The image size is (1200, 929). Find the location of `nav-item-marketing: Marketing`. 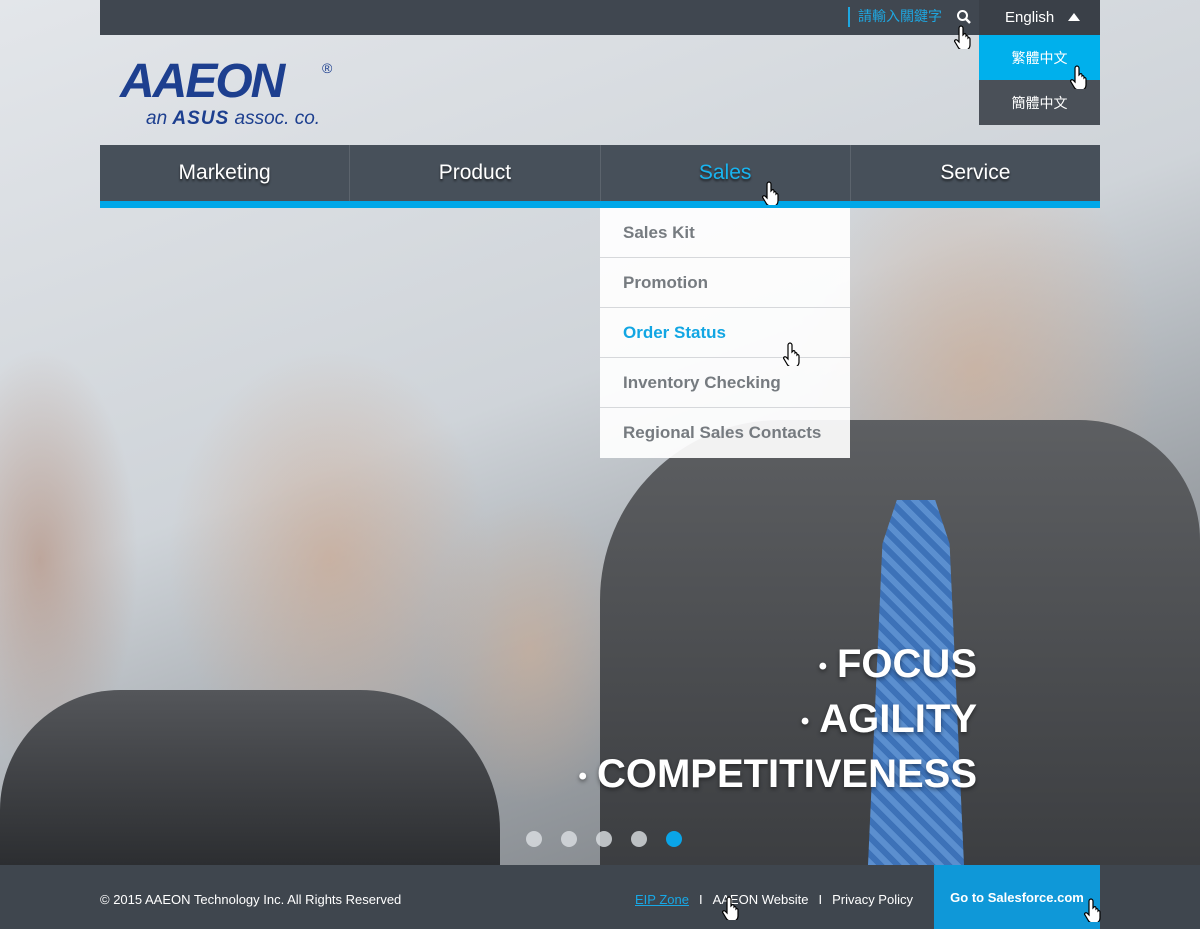

nav-item-marketing: Marketing is located at coordinates (225, 173).